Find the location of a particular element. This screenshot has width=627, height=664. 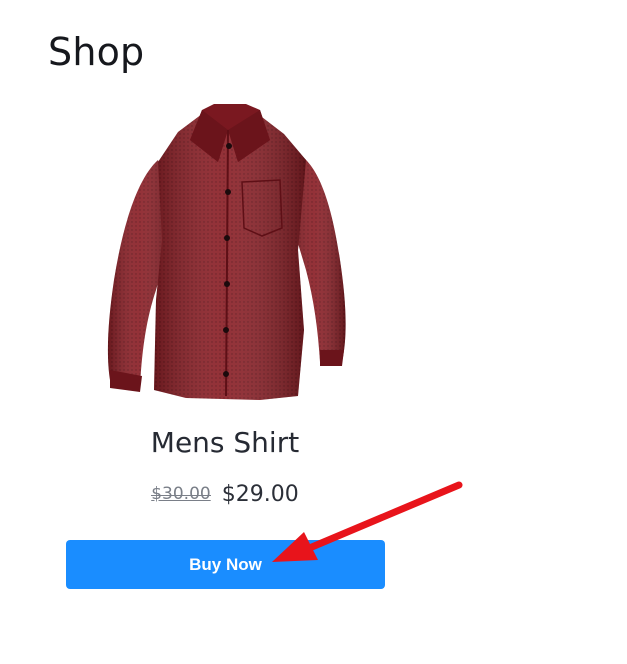

product-name: Mens Shirt is located at coordinates (225, 442).